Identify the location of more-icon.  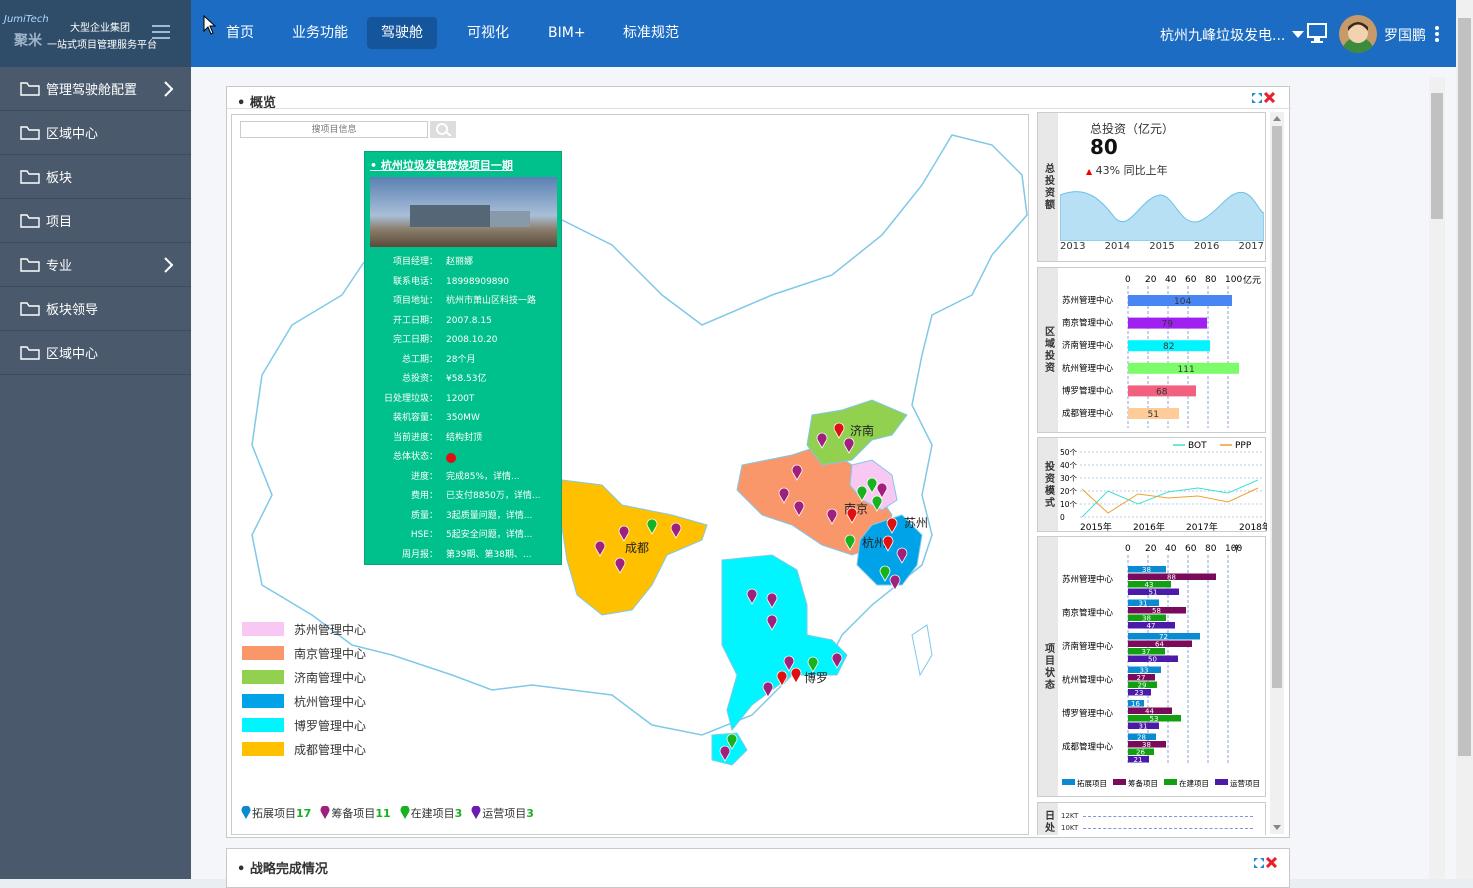
(1437, 34).